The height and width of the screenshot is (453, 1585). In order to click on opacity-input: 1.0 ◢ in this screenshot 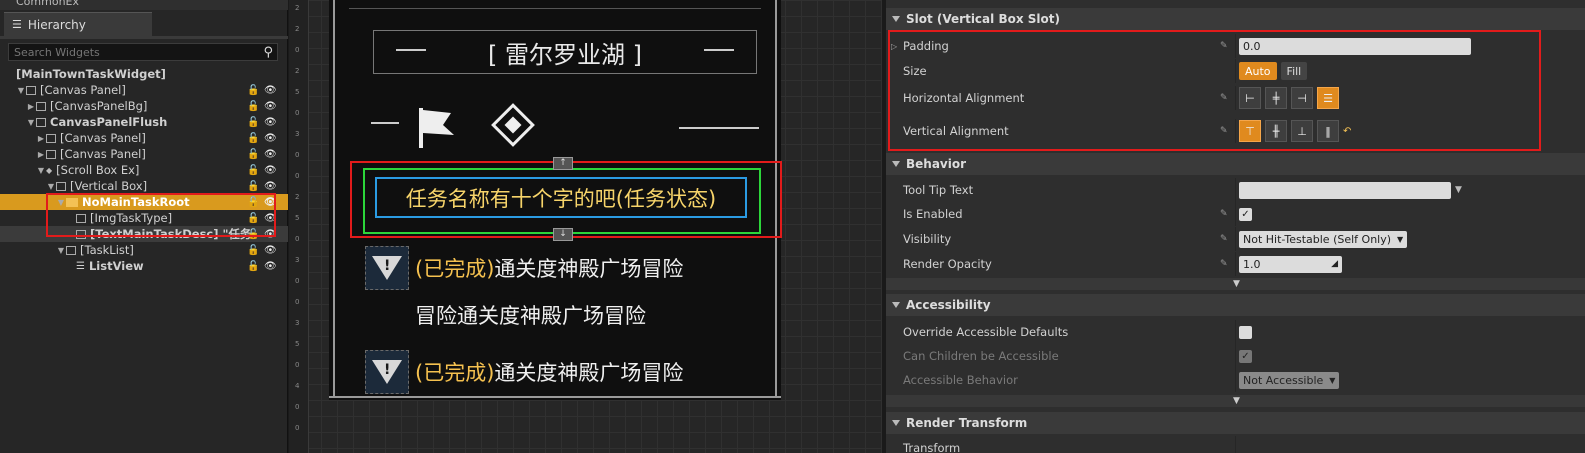, I will do `click(1290, 264)`.